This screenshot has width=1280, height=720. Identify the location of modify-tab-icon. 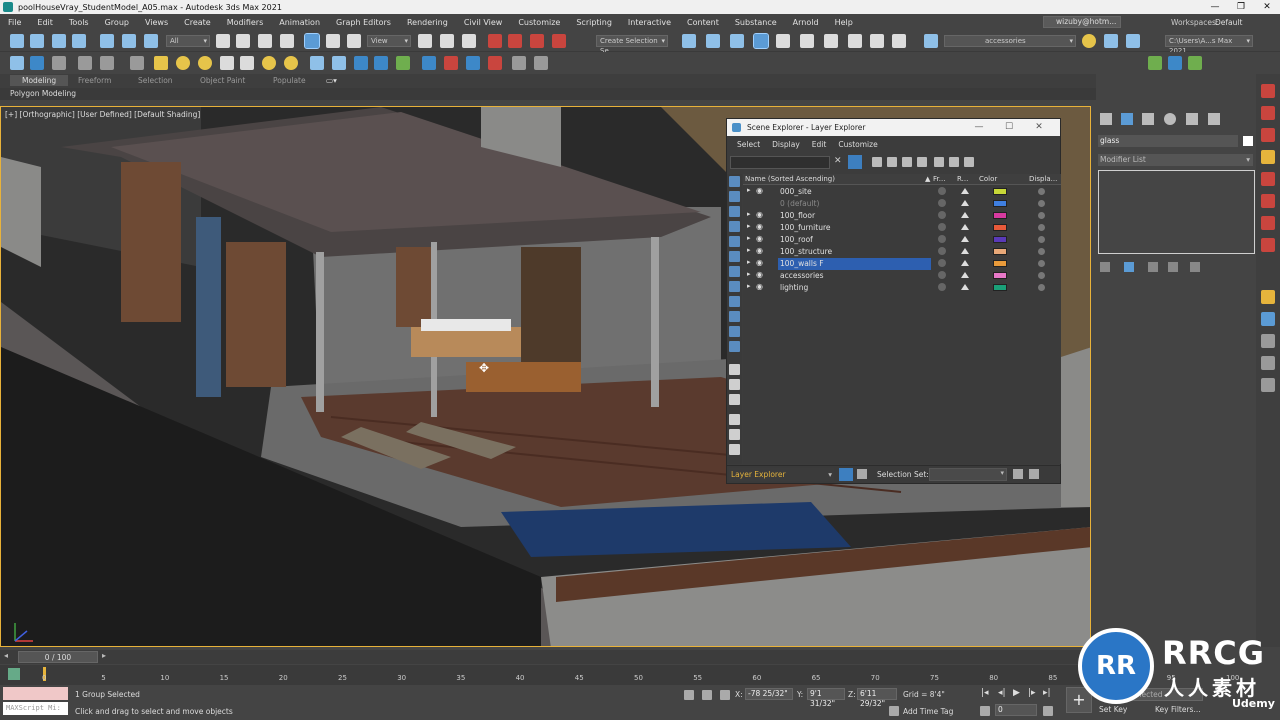
(1127, 119).